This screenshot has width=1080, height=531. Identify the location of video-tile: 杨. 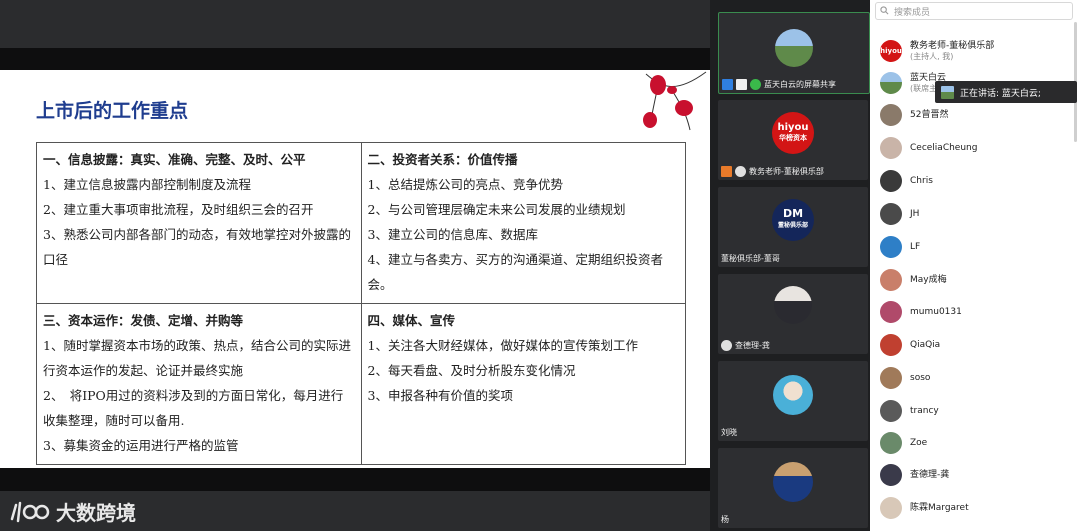
(793, 488).